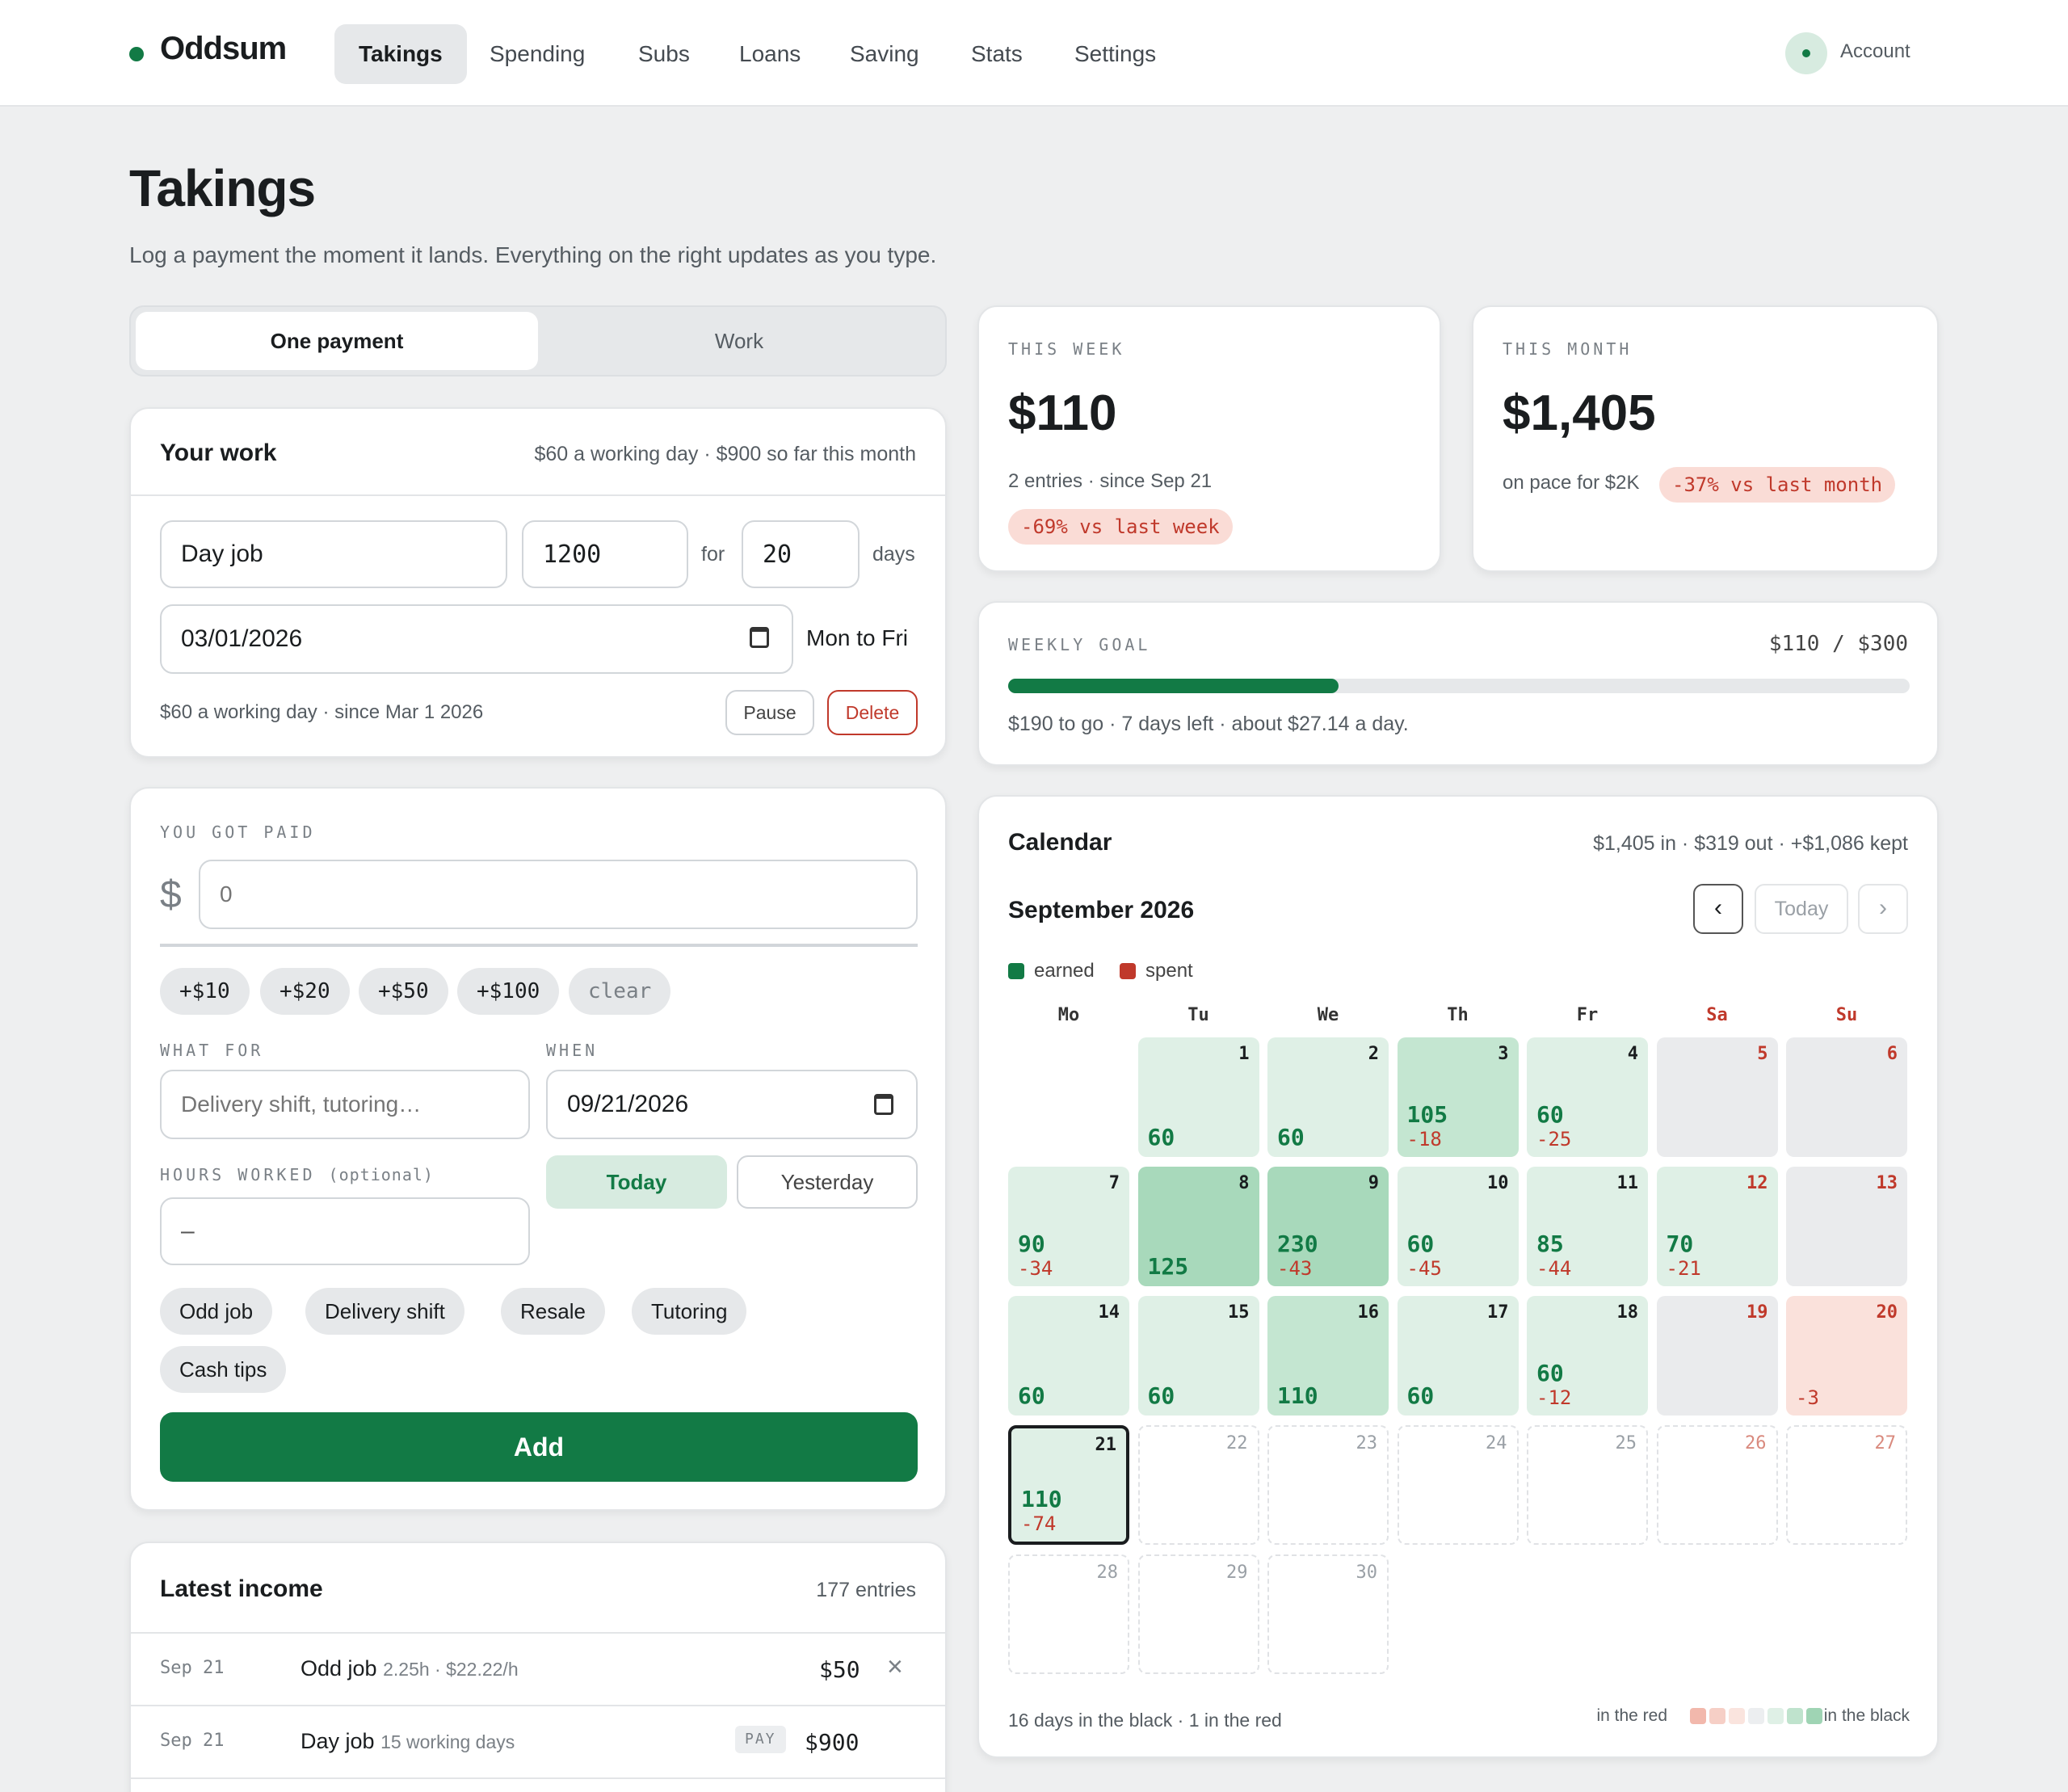 This screenshot has height=1792, width=2068. Describe the element at coordinates (538, 1741) in the screenshot. I see `table-row: Sep 21 Day job 15 working days PAY $900` at that location.